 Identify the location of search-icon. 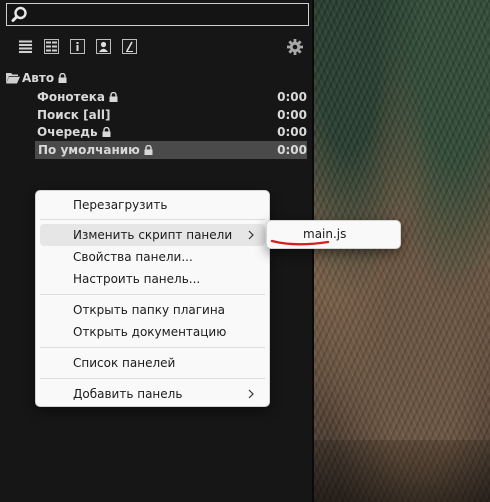
(19, 14).